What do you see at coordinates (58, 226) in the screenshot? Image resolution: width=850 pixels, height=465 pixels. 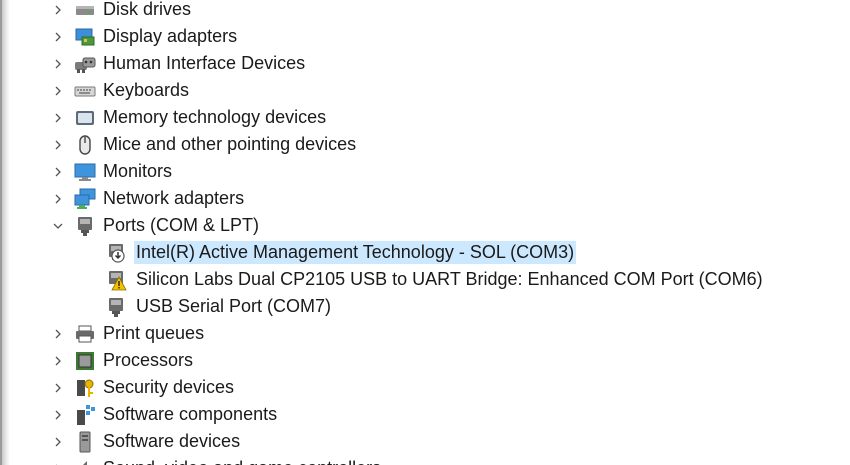 I see `chevron-down-icon` at bounding box center [58, 226].